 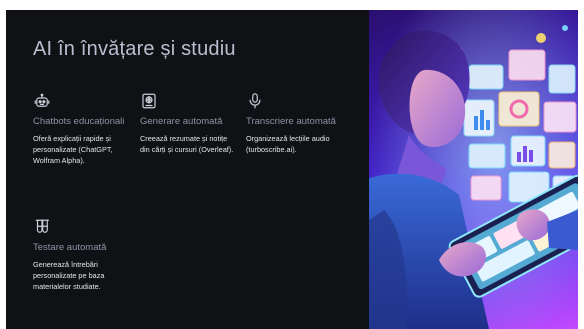 I want to click on feature-title: Transcriere automată, so click(x=291, y=121).